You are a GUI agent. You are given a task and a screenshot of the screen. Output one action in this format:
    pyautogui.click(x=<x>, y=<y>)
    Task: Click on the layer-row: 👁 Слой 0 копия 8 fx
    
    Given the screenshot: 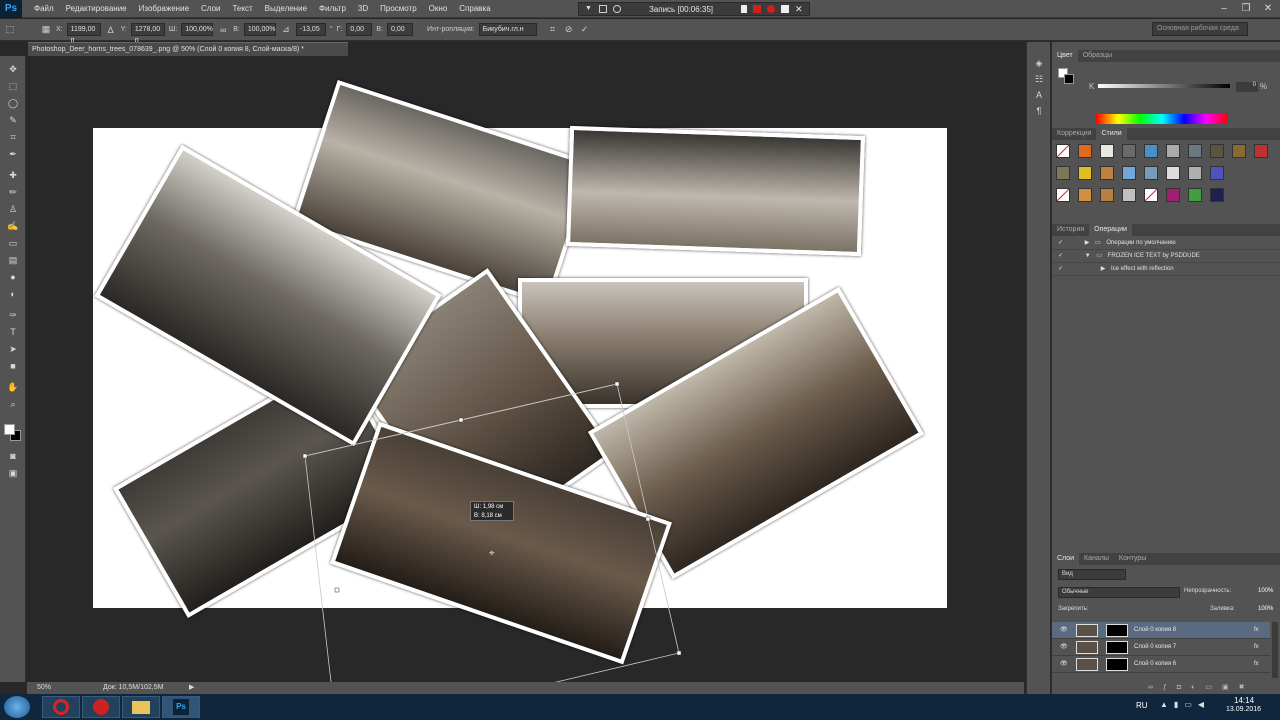 What is the action you would take?
    pyautogui.click(x=1161, y=630)
    